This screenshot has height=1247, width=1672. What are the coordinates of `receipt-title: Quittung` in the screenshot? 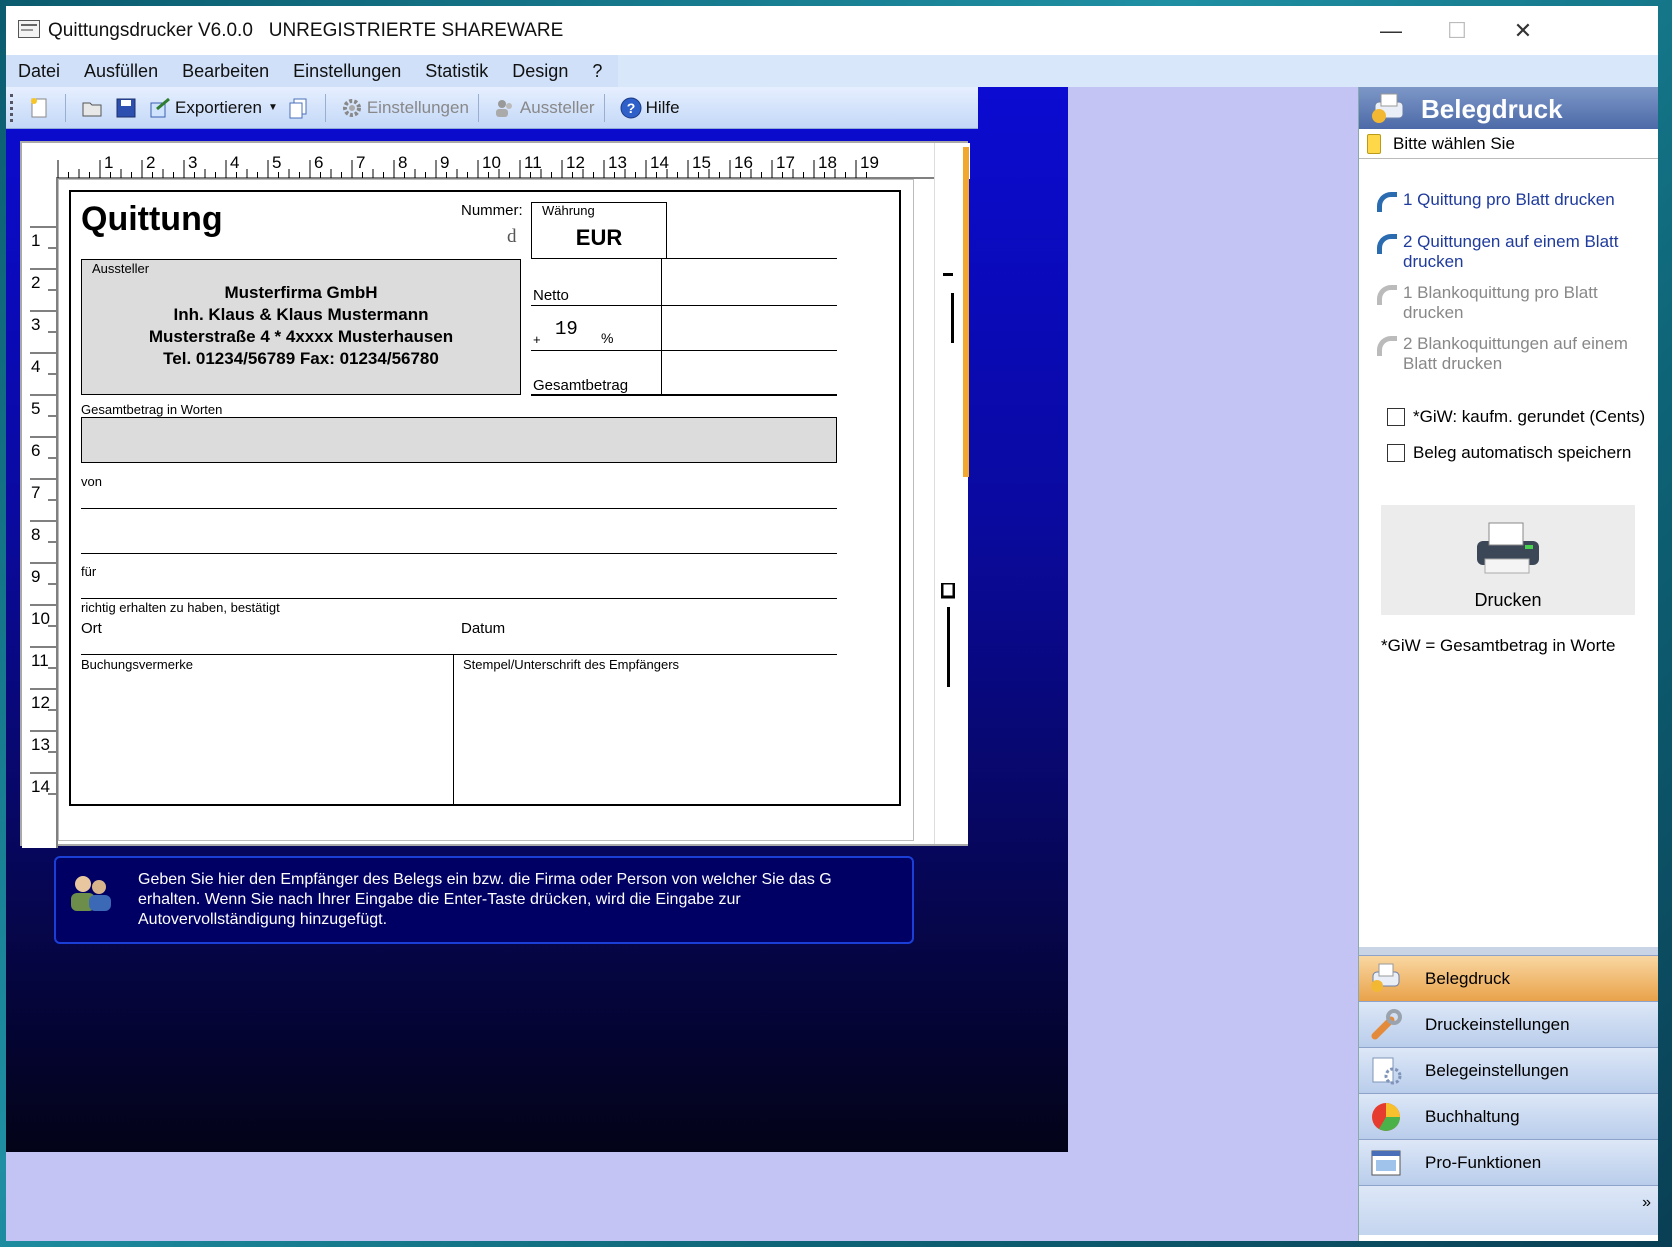 It's located at (152, 219).